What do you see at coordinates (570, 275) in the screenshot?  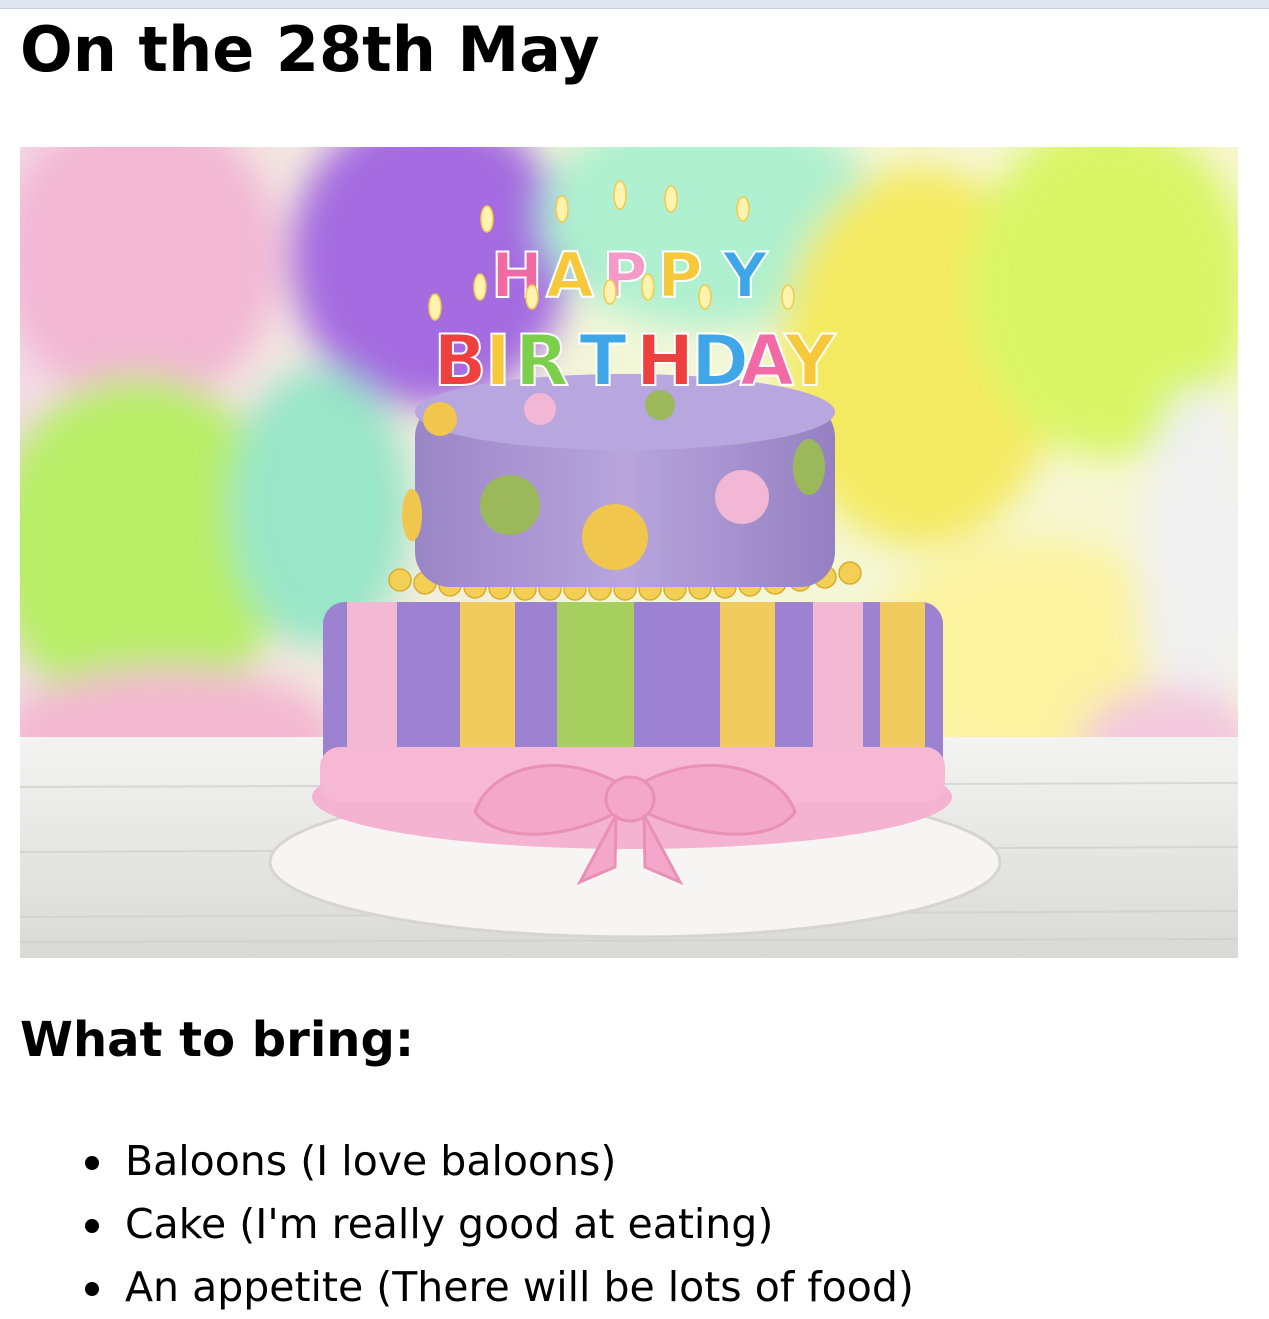 I see `svg-text: A` at bounding box center [570, 275].